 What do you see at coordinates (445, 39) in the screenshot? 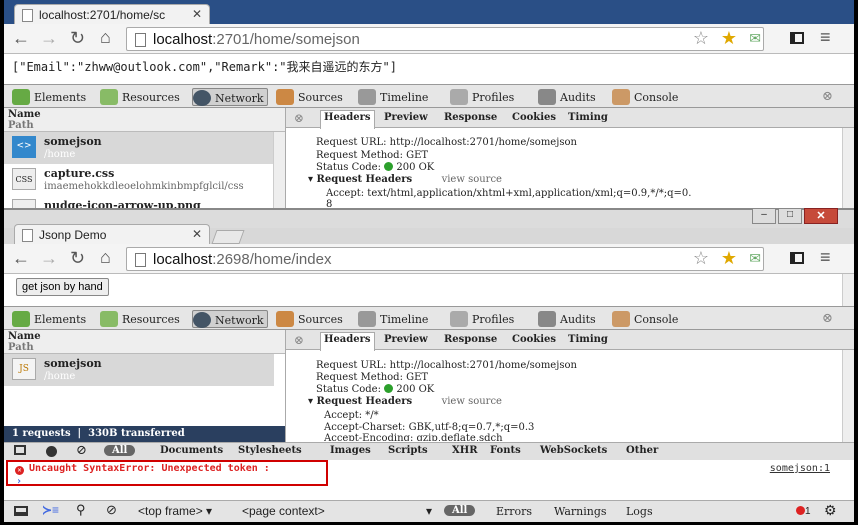
I see `address-bar: localhost:2701/home/somejson ☆ ★ ✉` at bounding box center [445, 39].